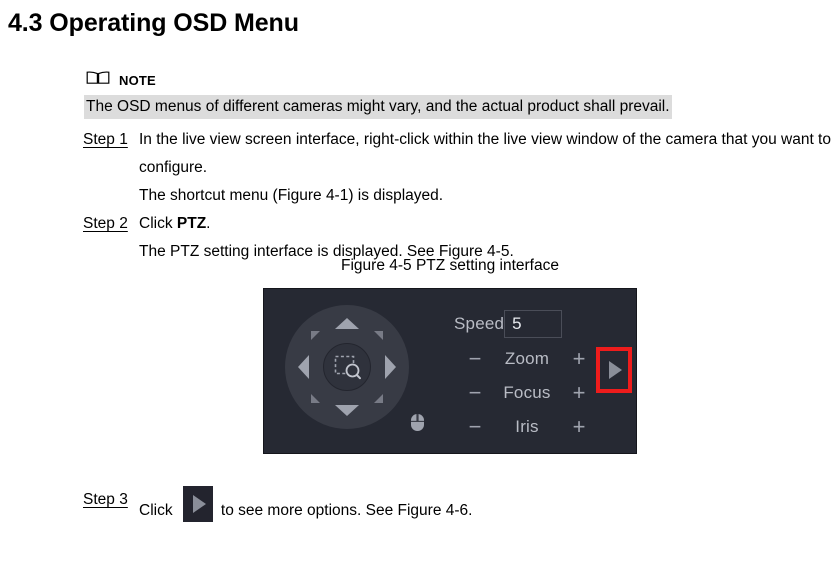 The width and height of the screenshot is (837, 573). Describe the element at coordinates (390, 367) in the screenshot. I see `dpad-right-arrow-icon` at that location.